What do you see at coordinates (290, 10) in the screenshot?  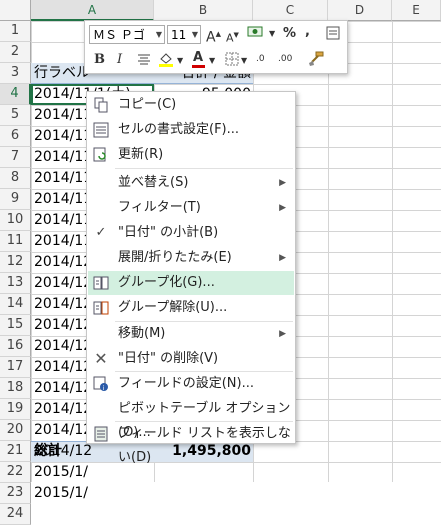 I see `column-header-c: C` at bounding box center [290, 10].